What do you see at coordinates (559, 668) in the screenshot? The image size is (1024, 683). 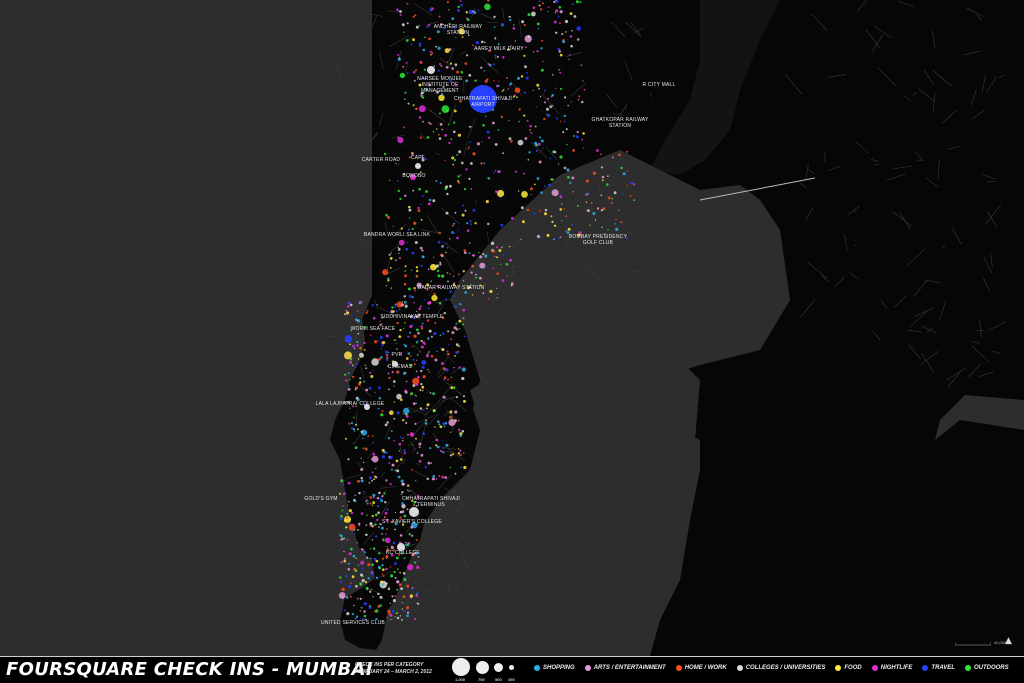 I see `legend-label: SHOPPING` at bounding box center [559, 668].